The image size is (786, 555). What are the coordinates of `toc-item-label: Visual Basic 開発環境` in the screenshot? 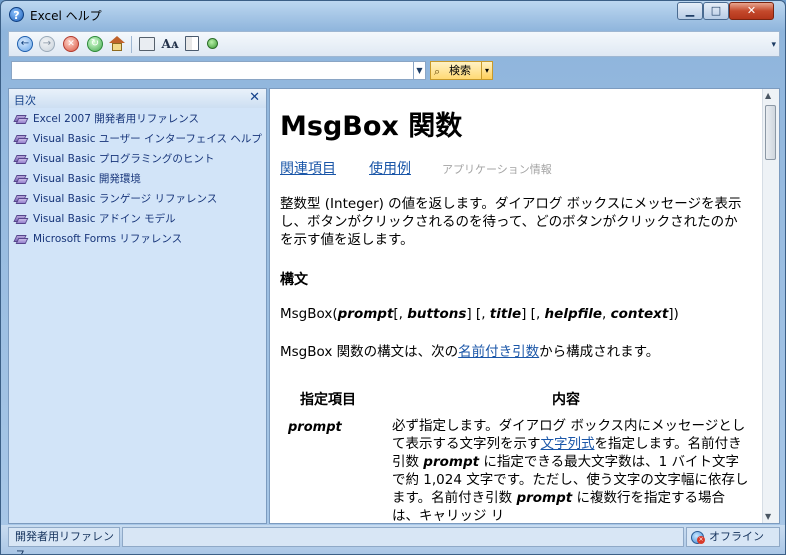 It's located at (87, 179).